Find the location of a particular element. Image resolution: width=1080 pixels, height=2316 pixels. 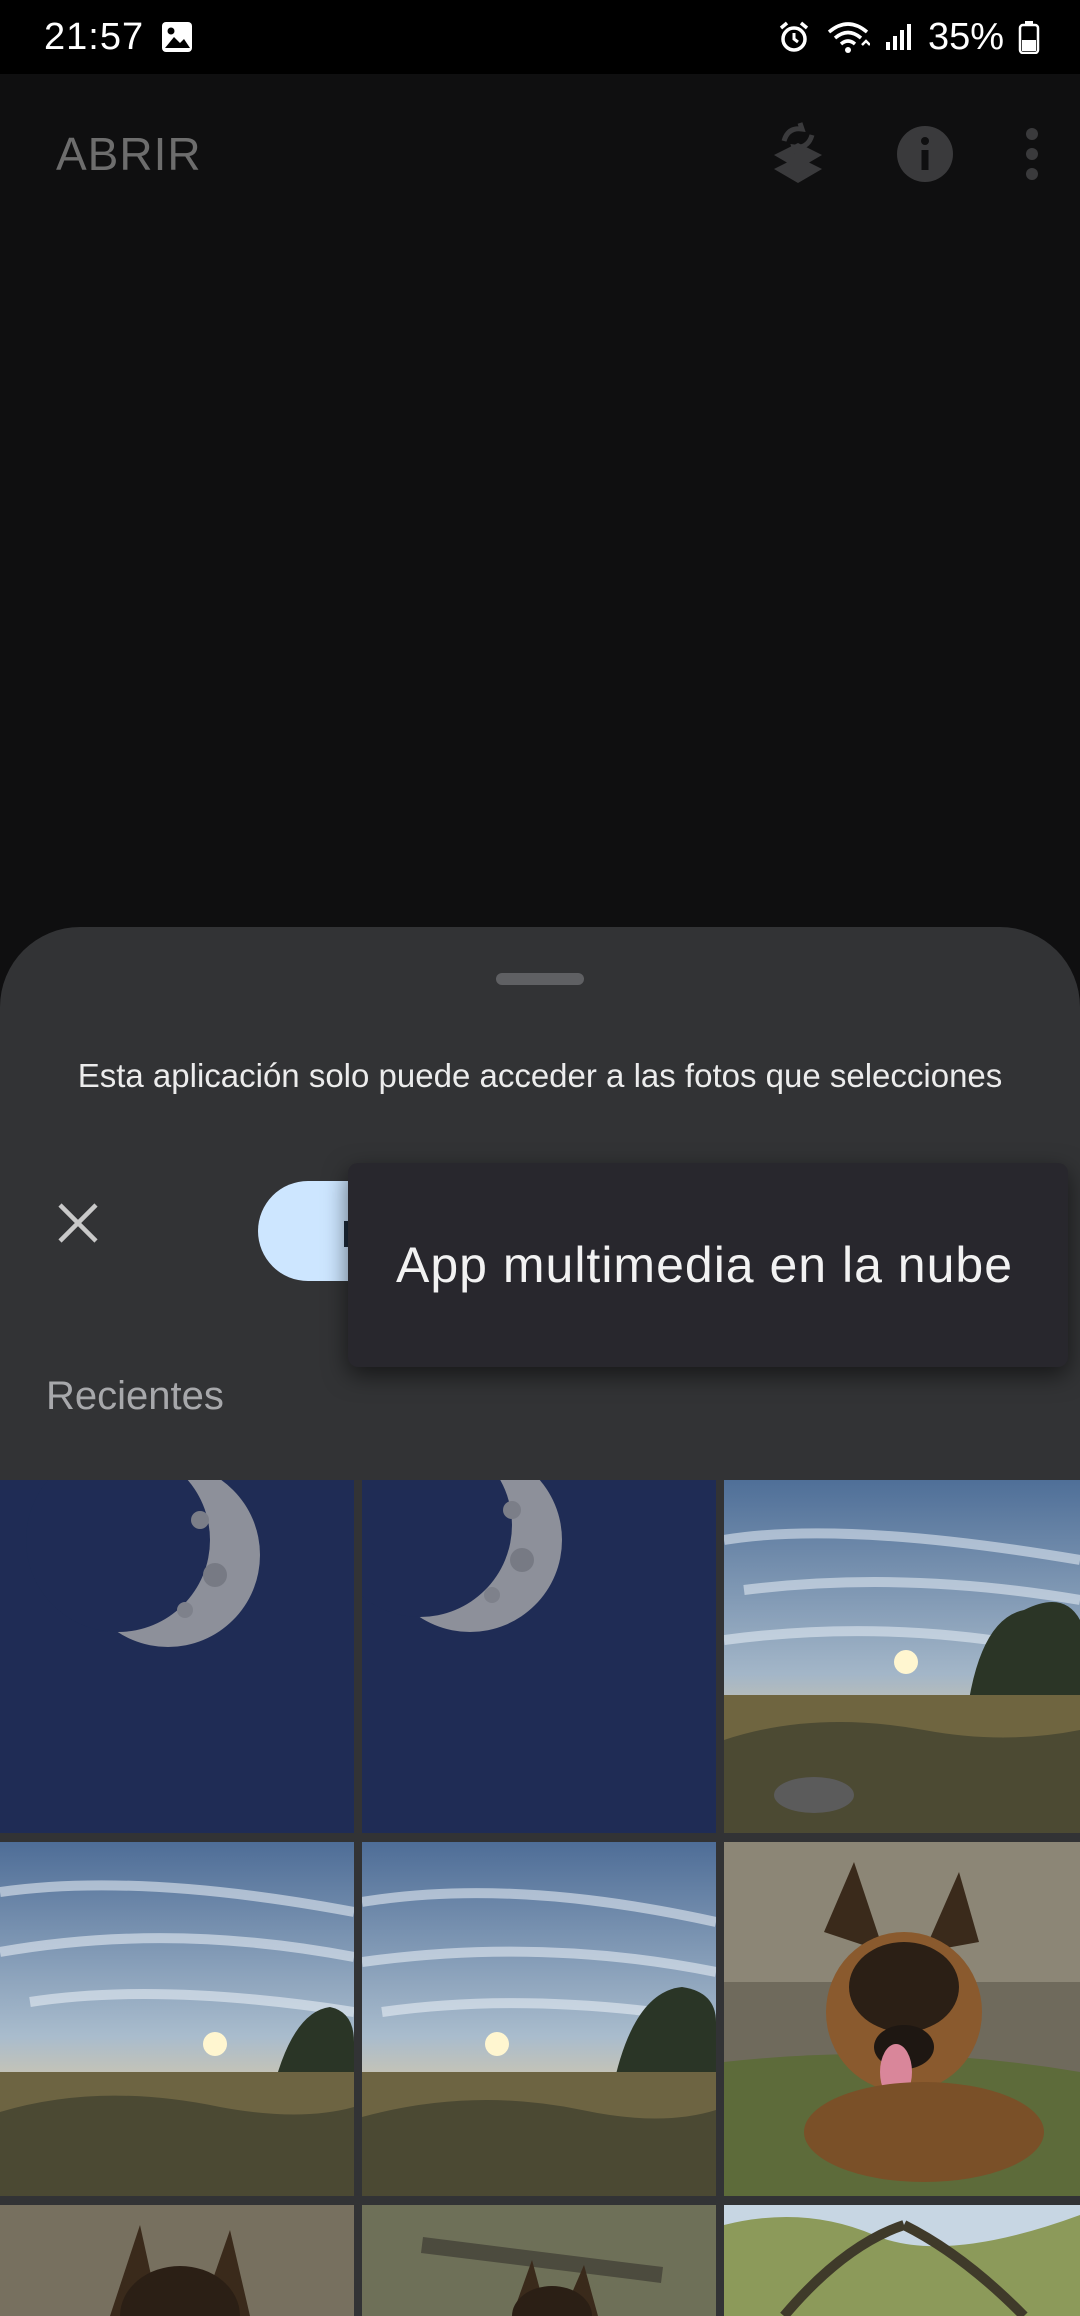

status-bar: 21:57 35% is located at coordinates (540, 37).